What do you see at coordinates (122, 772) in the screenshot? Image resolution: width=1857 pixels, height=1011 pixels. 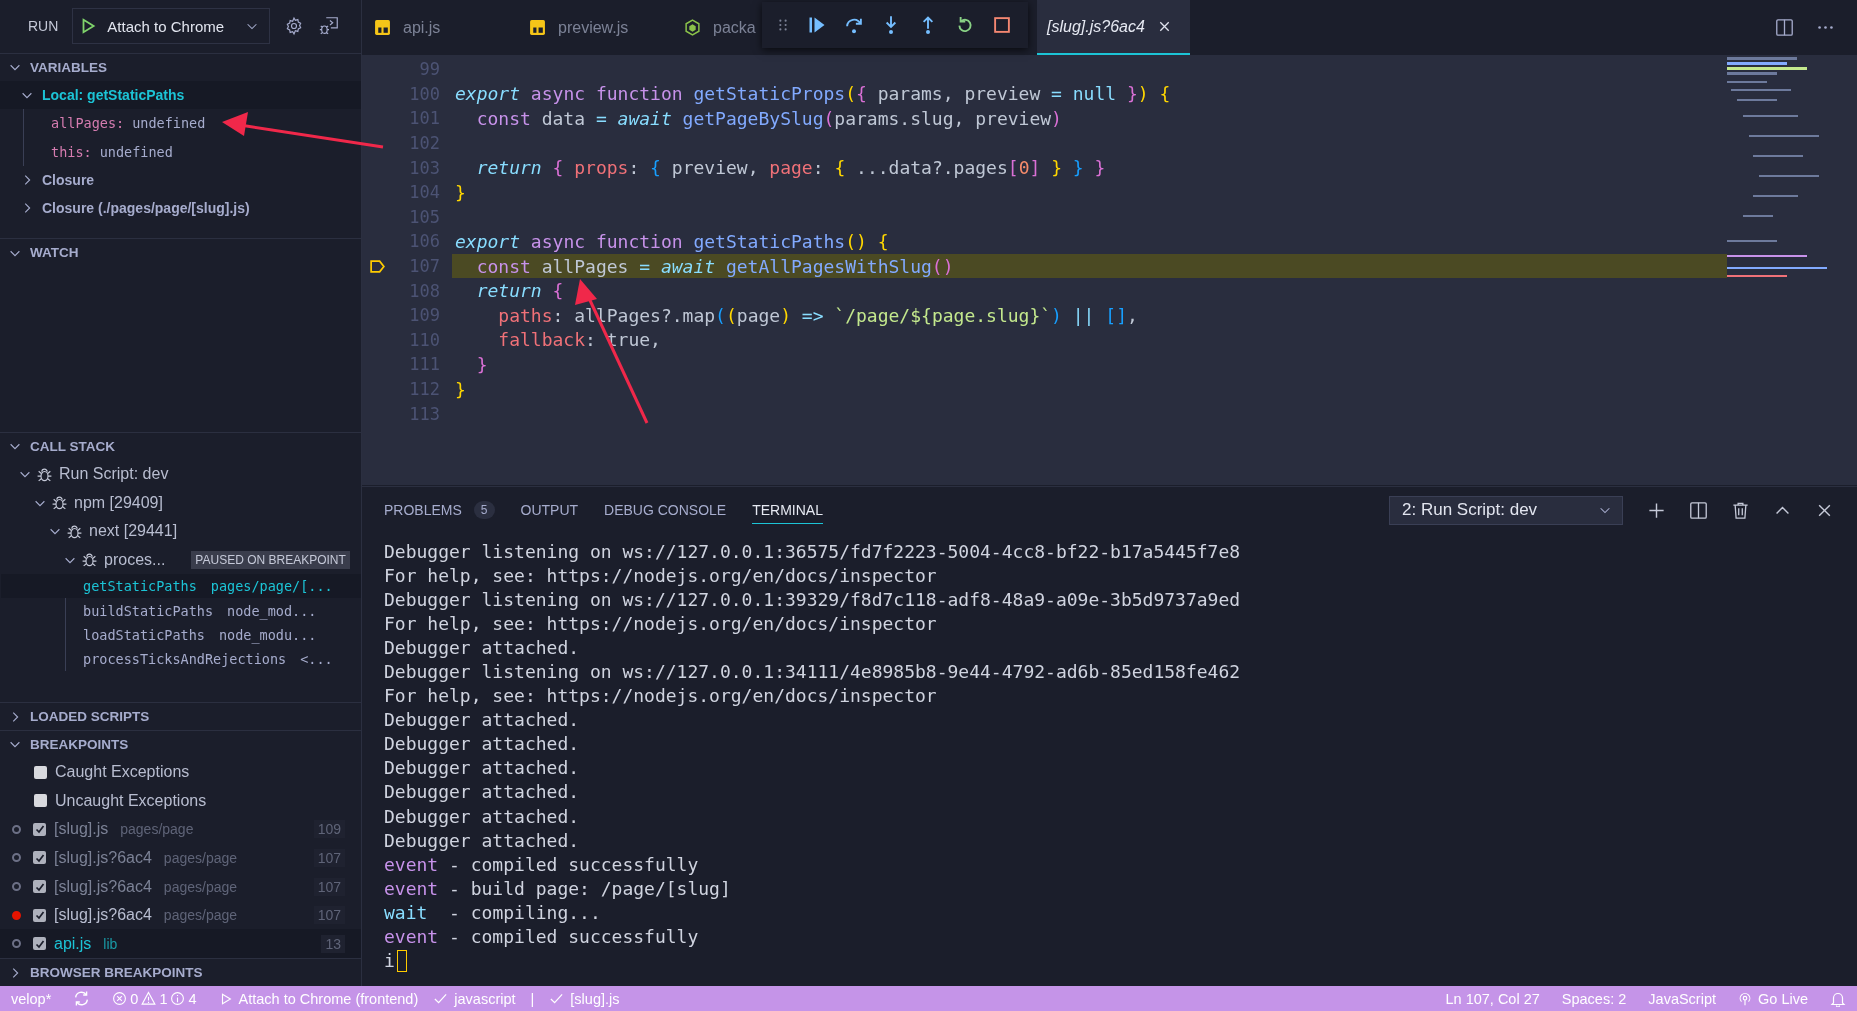 I see `exception-label: Caught Exceptions` at bounding box center [122, 772].